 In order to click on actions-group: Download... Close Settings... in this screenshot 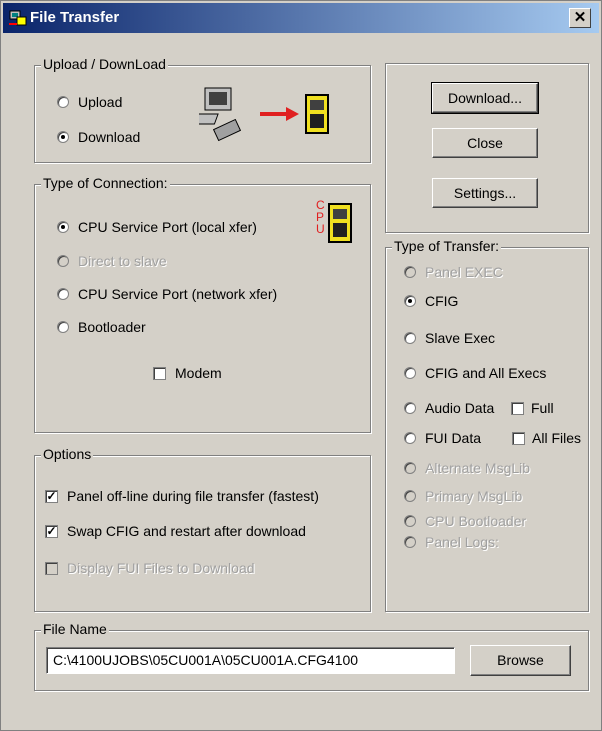, I will do `click(487, 148)`.